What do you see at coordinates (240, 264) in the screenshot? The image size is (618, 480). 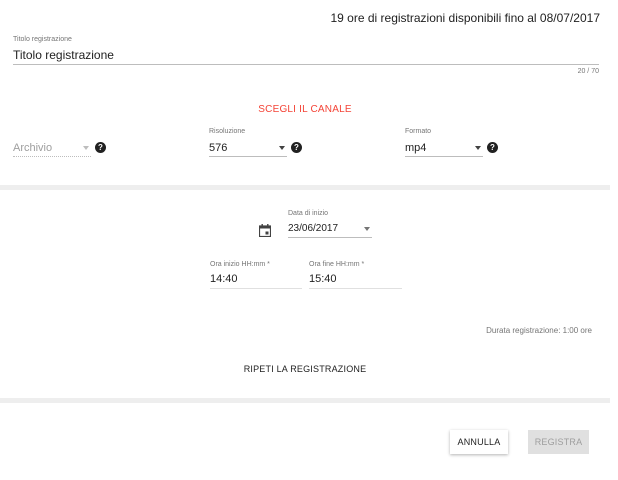 I see `start-time-label: Ora inizio HH:mm *` at bounding box center [240, 264].